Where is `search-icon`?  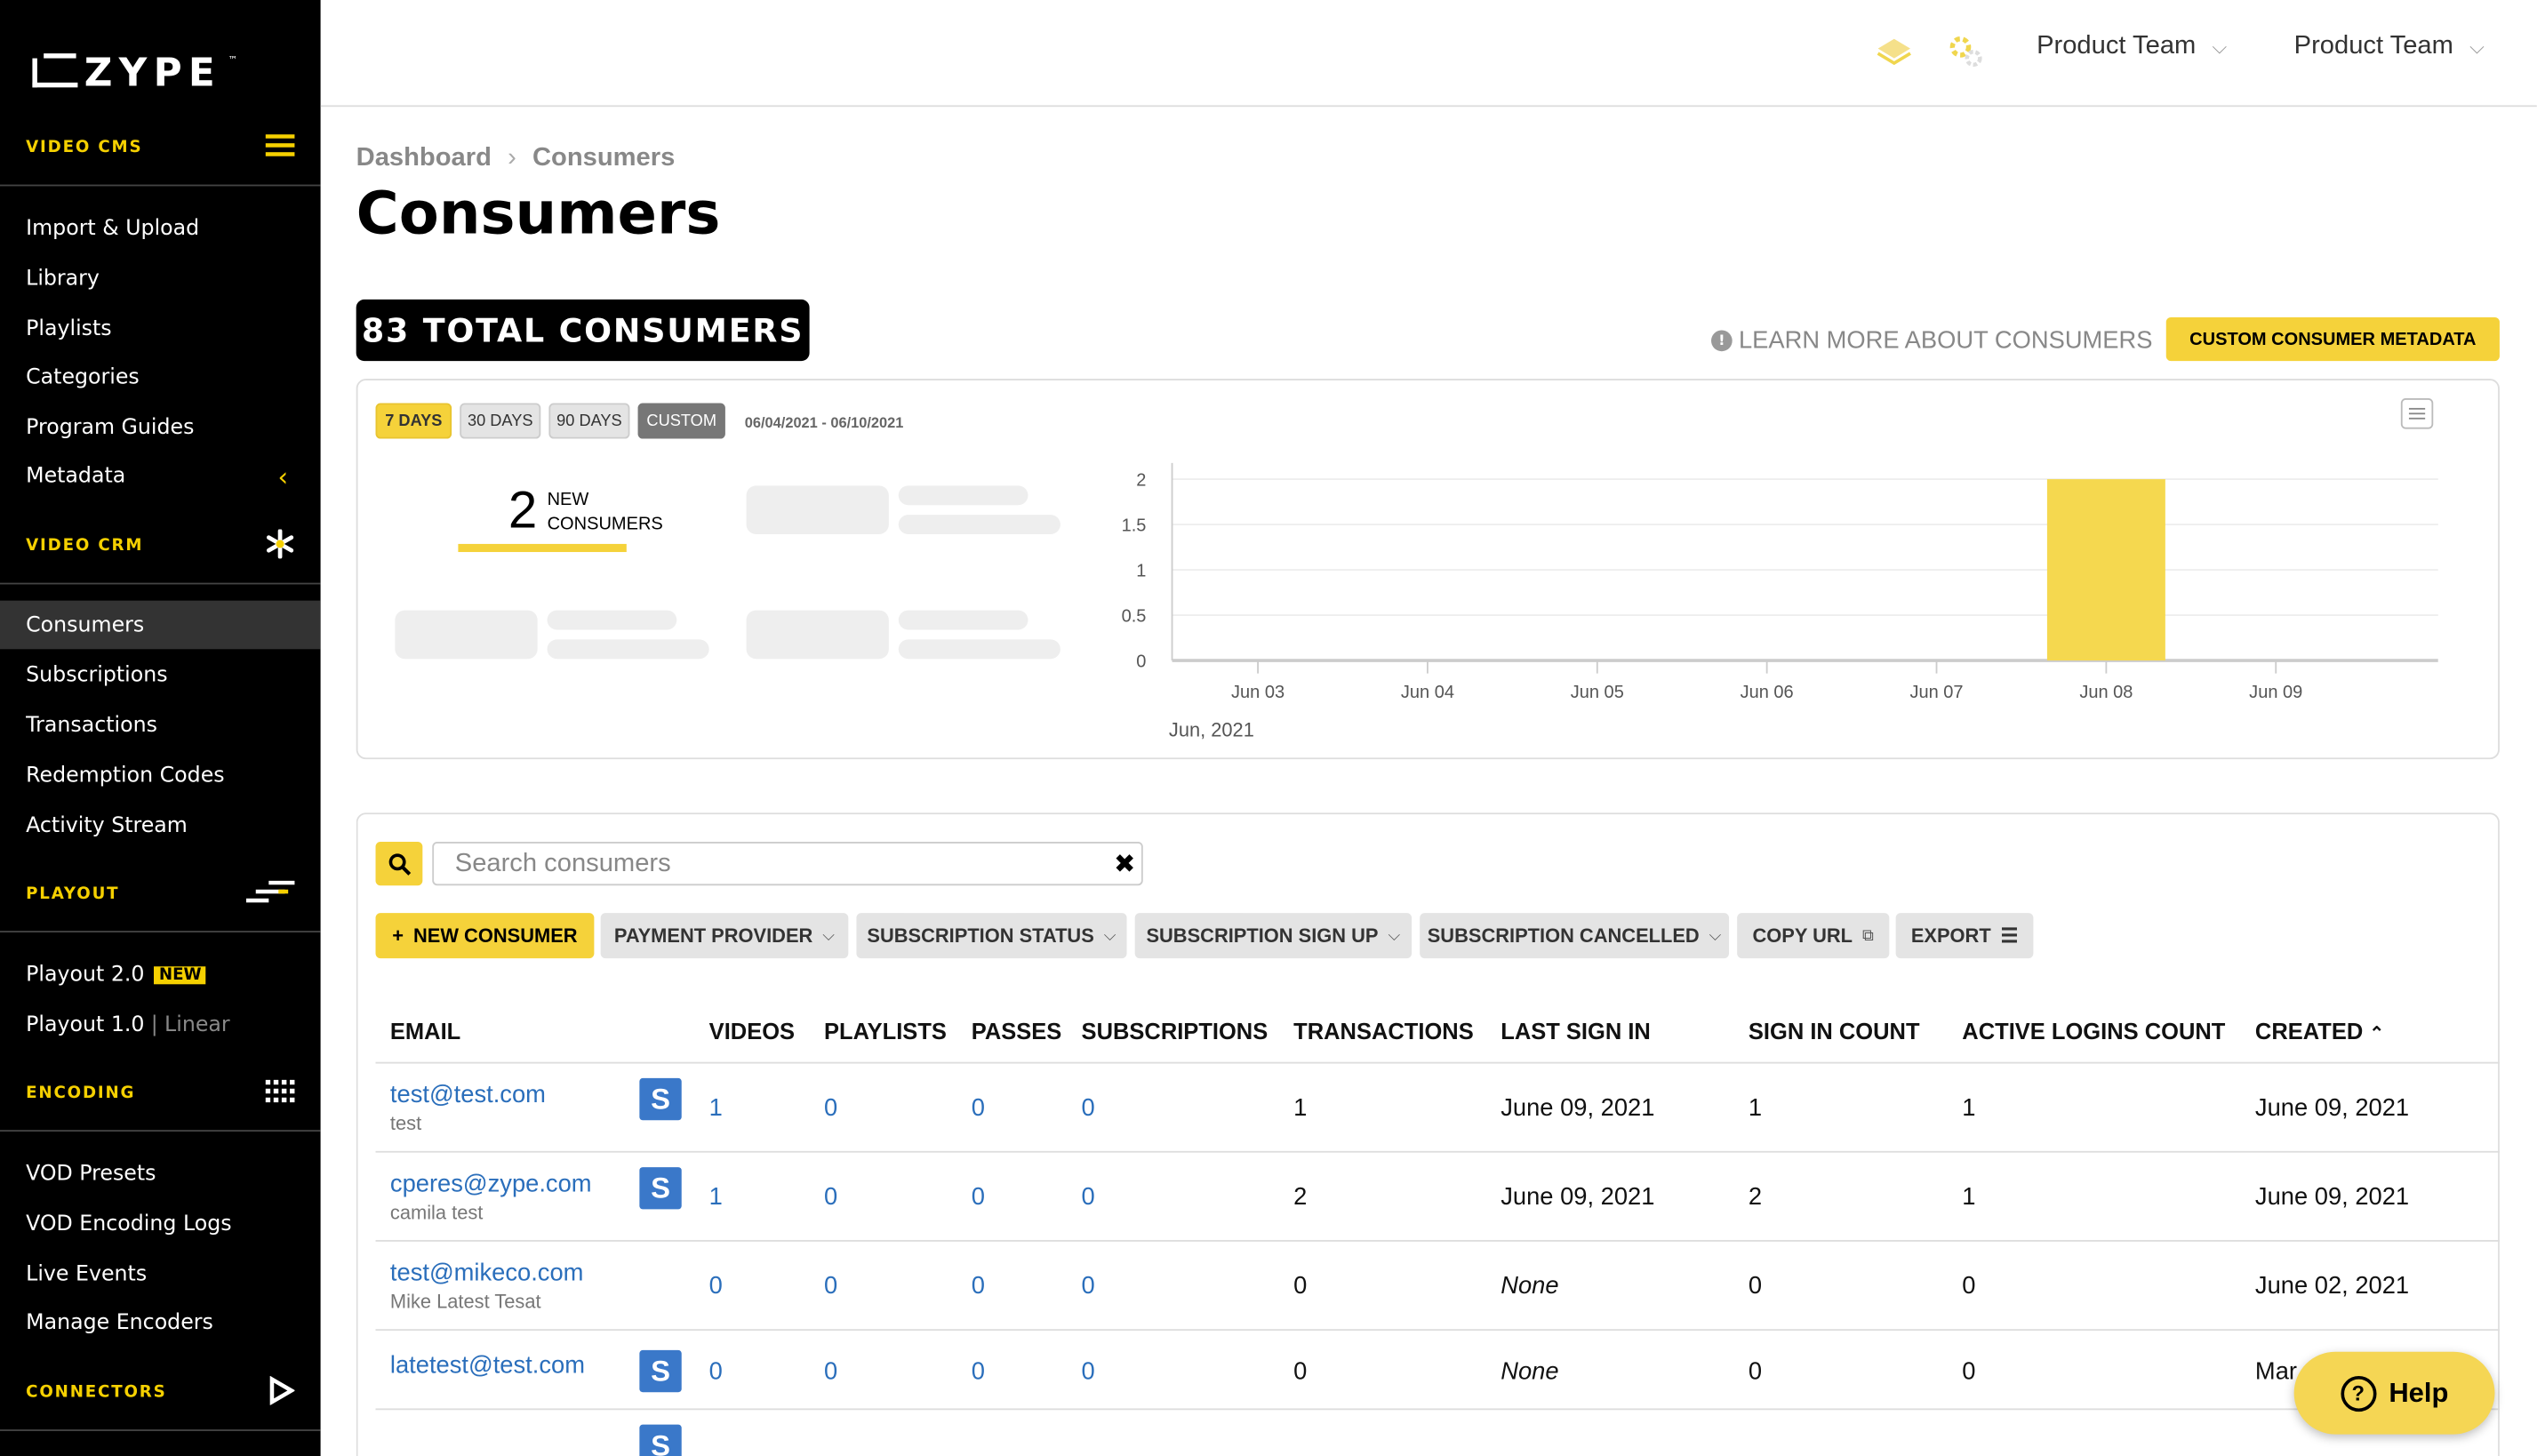
search-icon is located at coordinates (399, 863).